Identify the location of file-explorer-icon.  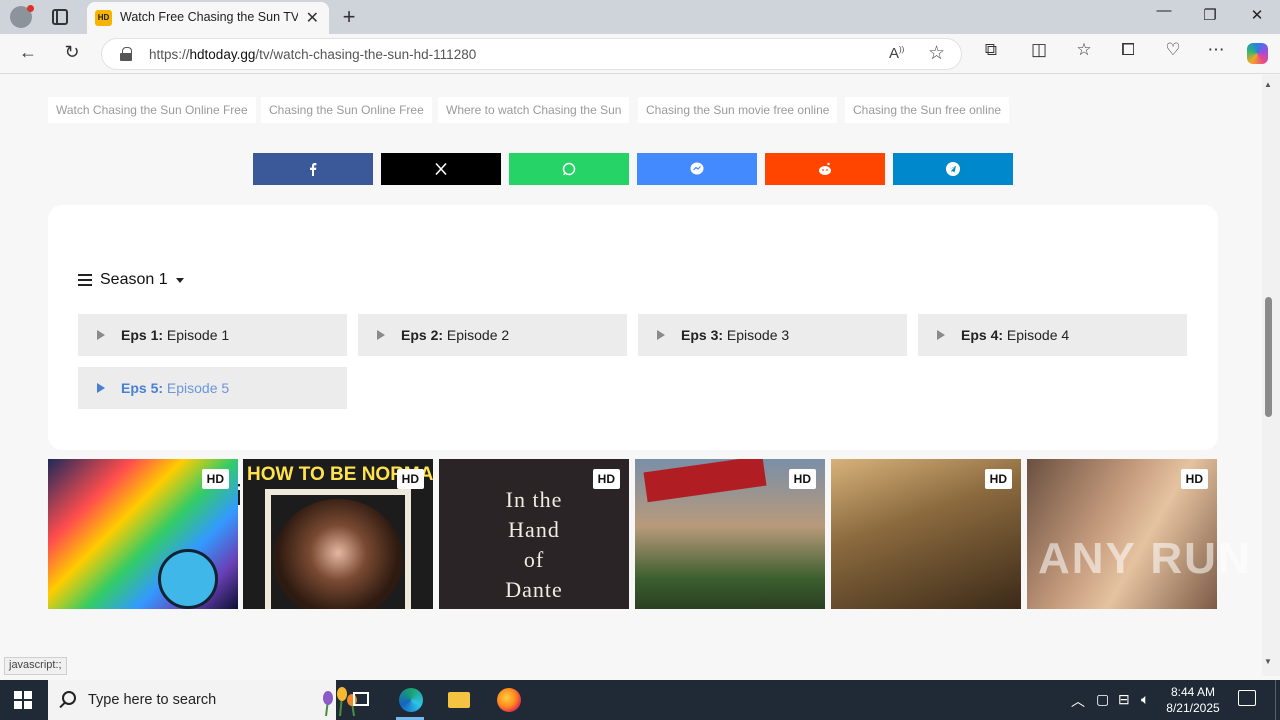
(459, 700).